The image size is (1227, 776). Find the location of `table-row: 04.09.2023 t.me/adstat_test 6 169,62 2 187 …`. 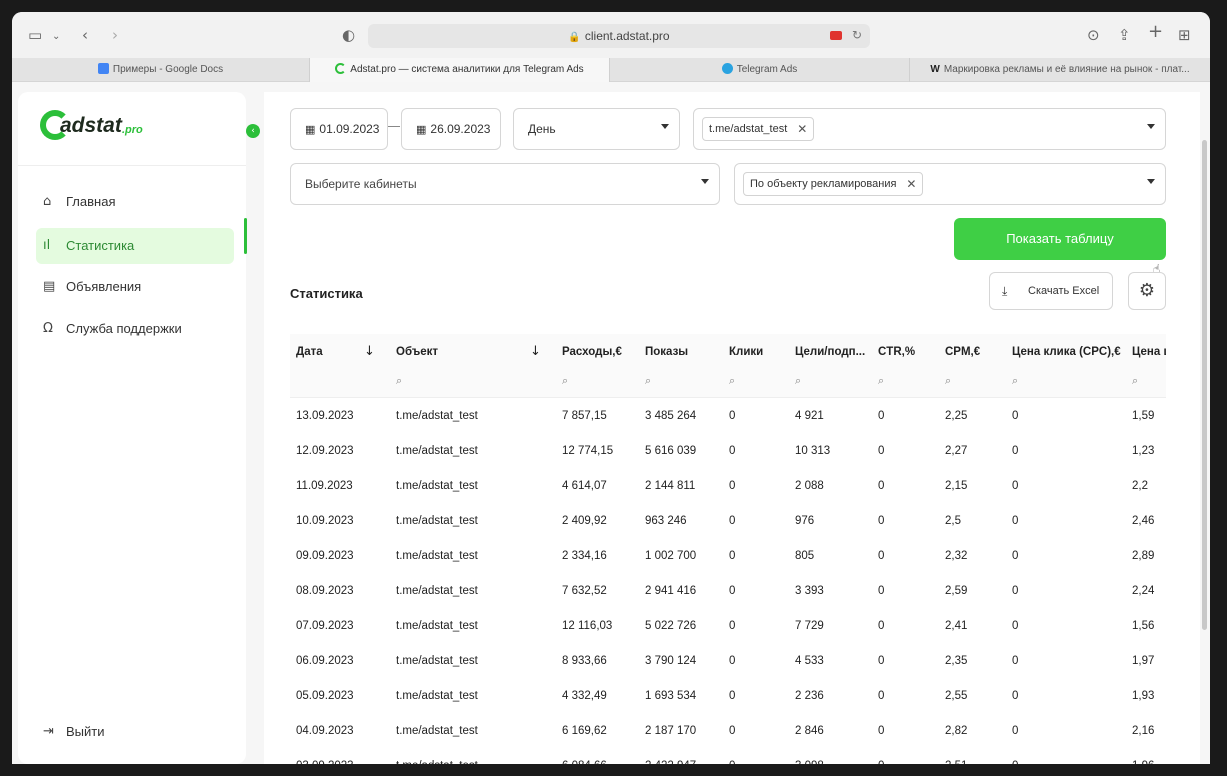

table-row: 04.09.2023 t.me/adstat_test 6 169,62 2 187 … is located at coordinates (728, 730).